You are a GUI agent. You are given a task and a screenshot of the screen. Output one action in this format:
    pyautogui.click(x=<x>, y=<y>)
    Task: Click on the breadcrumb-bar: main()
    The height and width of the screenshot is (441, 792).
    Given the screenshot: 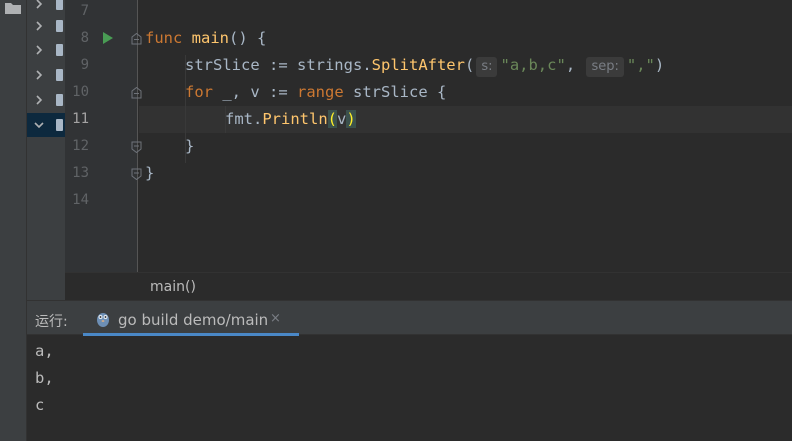 What is the action you would take?
    pyautogui.click(x=428, y=286)
    